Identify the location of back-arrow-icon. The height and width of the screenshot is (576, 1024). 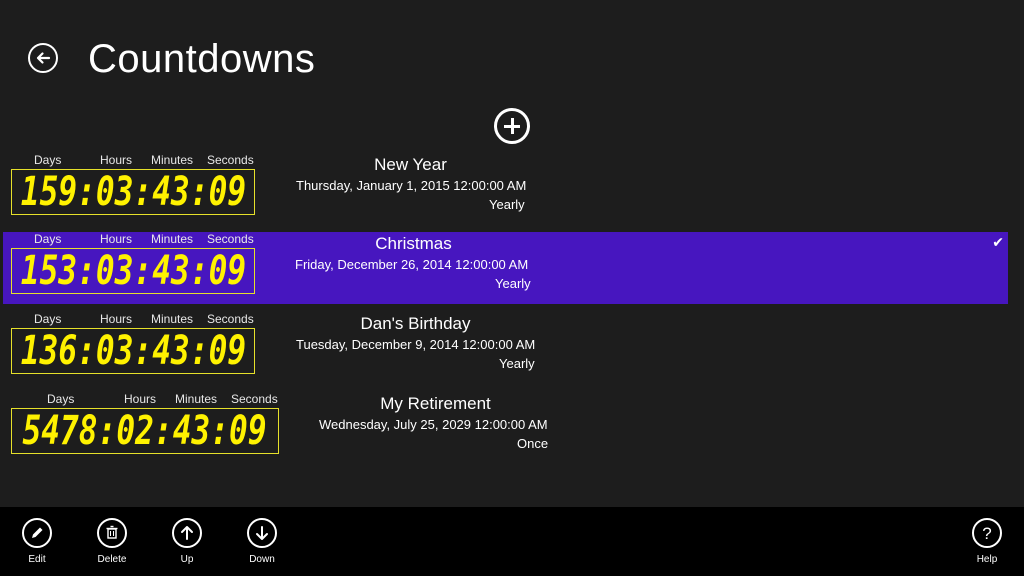
(43, 58).